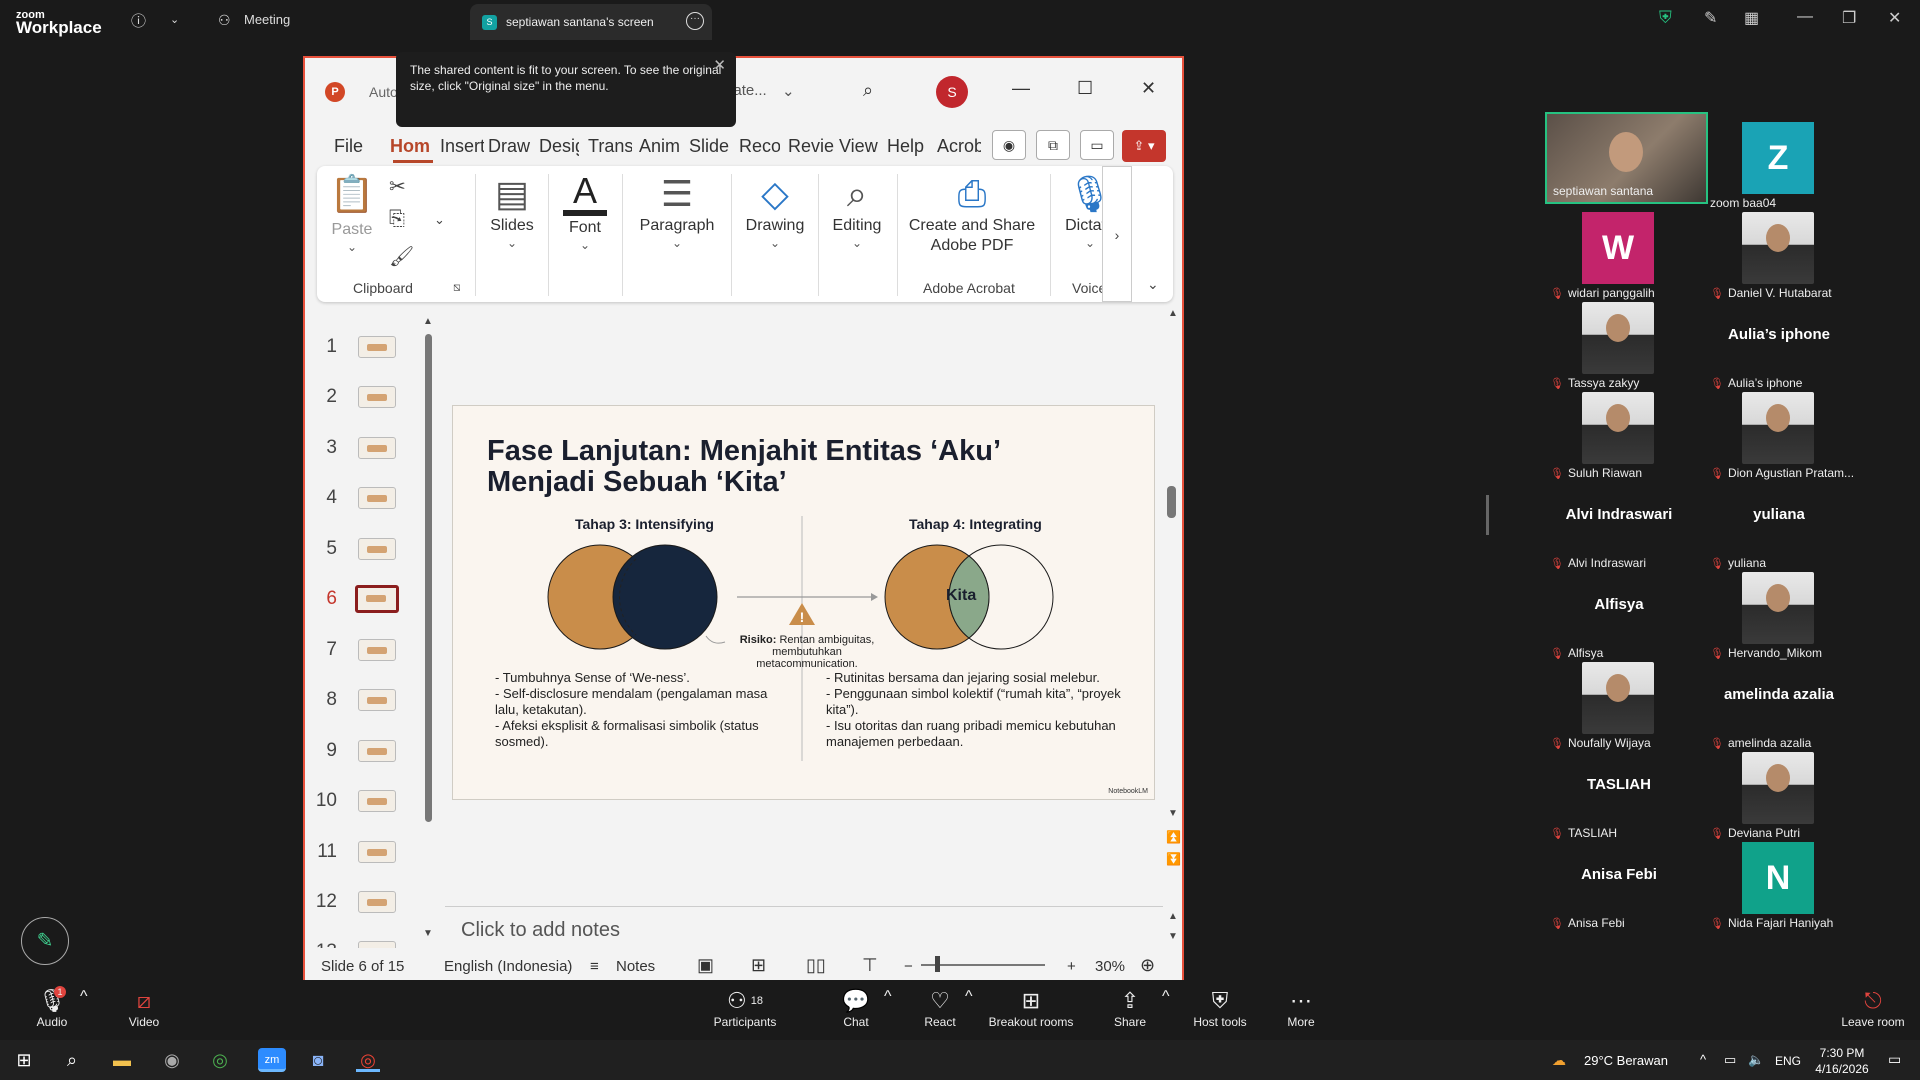  What do you see at coordinates (870, 965) in the screenshot?
I see `slideshow-icon: ⊤` at bounding box center [870, 965].